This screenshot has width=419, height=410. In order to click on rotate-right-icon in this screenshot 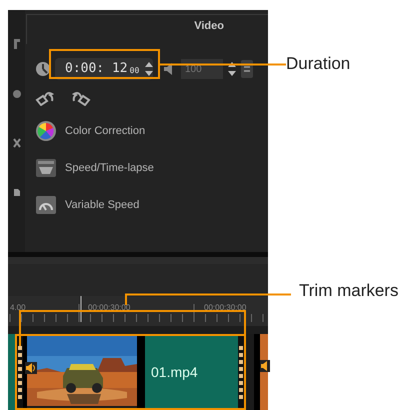, I will do `click(81, 98)`.